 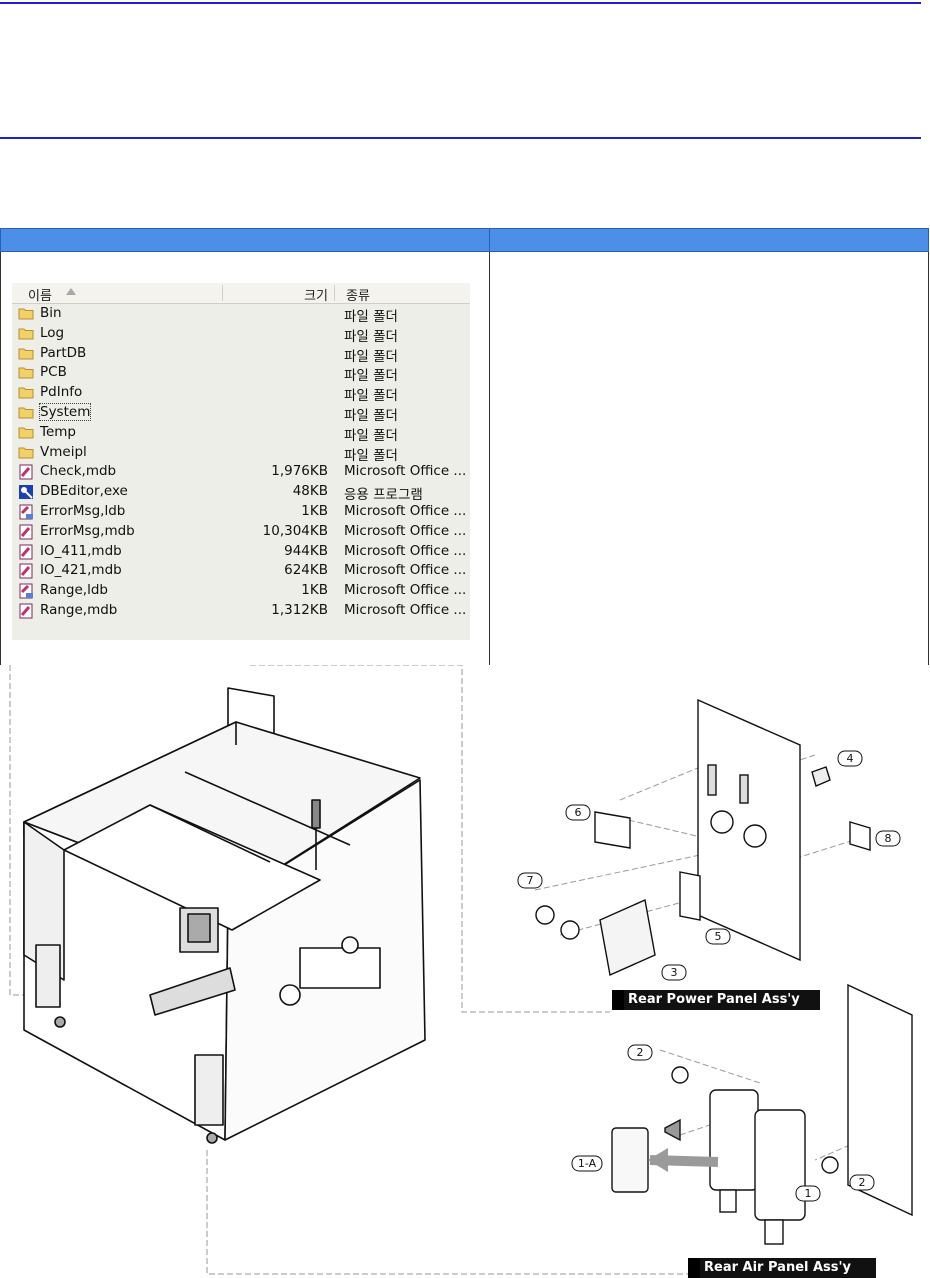 I want to click on svg-text: 4, so click(x=850, y=758).